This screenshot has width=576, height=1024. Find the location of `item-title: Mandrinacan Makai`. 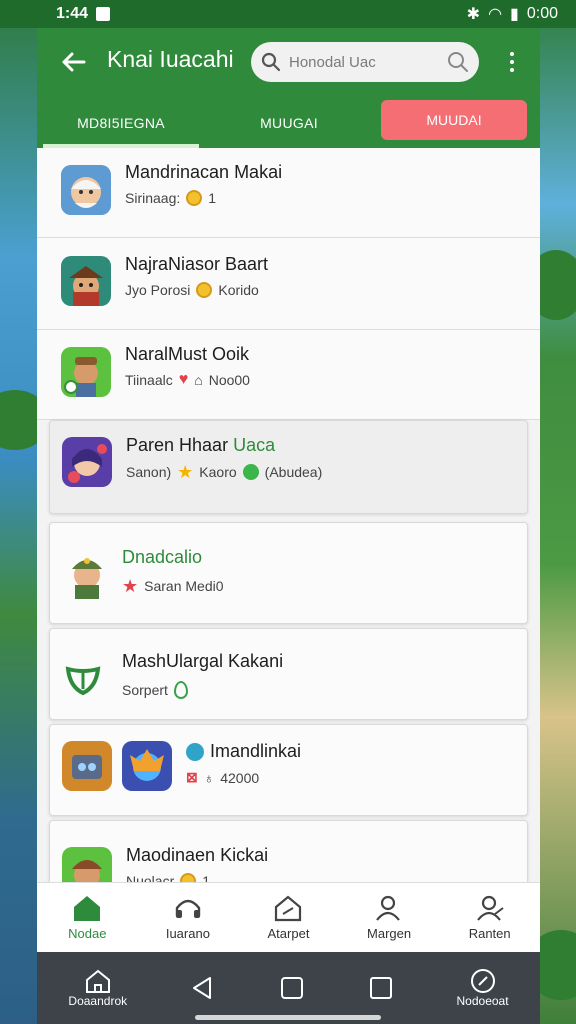

item-title: Mandrinacan Makai is located at coordinates (204, 172).